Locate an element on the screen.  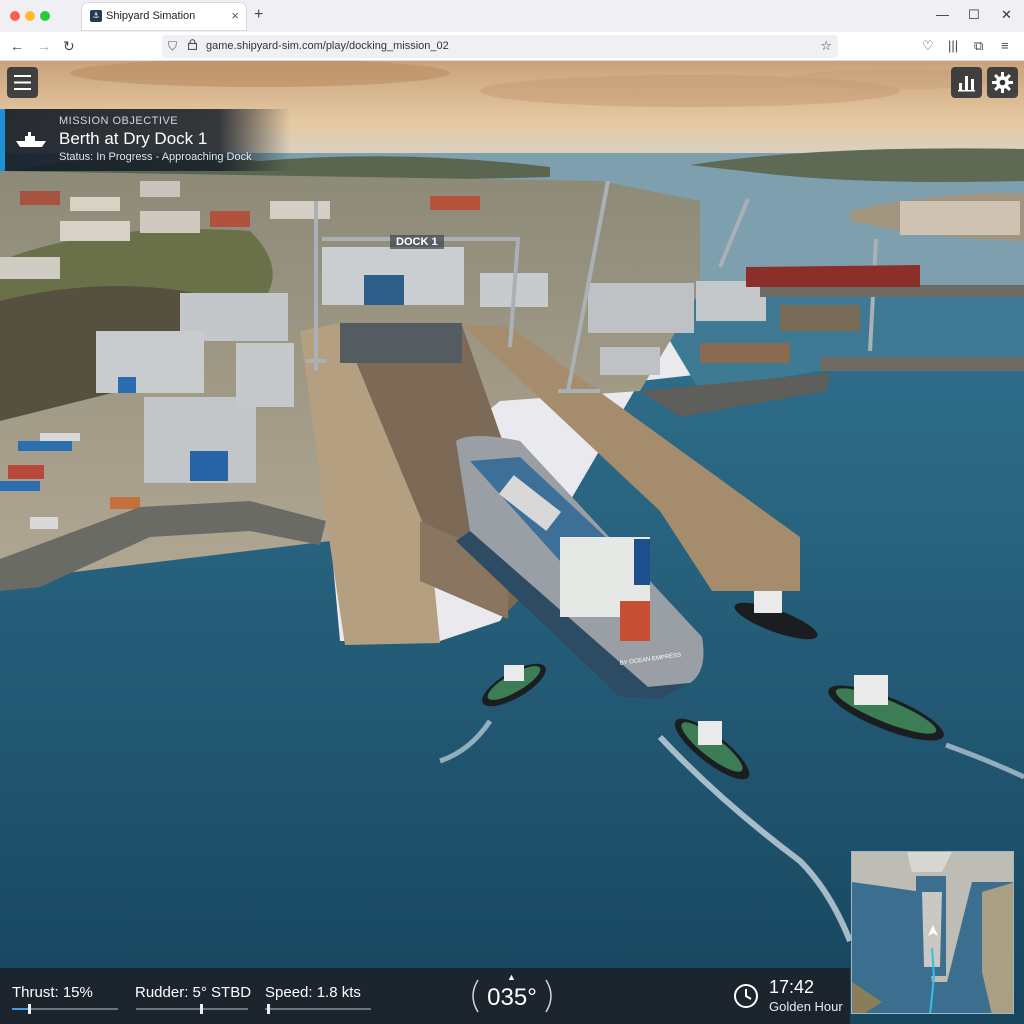
mission-title: Berth at Dry Dock 1 is located at coordinates (133, 138).